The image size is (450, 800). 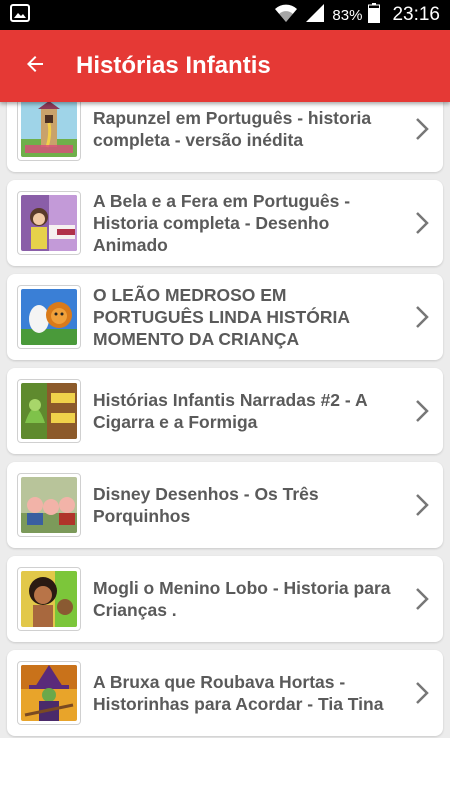 What do you see at coordinates (347, 15) in the screenshot?
I see `battery-percent: 83%` at bounding box center [347, 15].